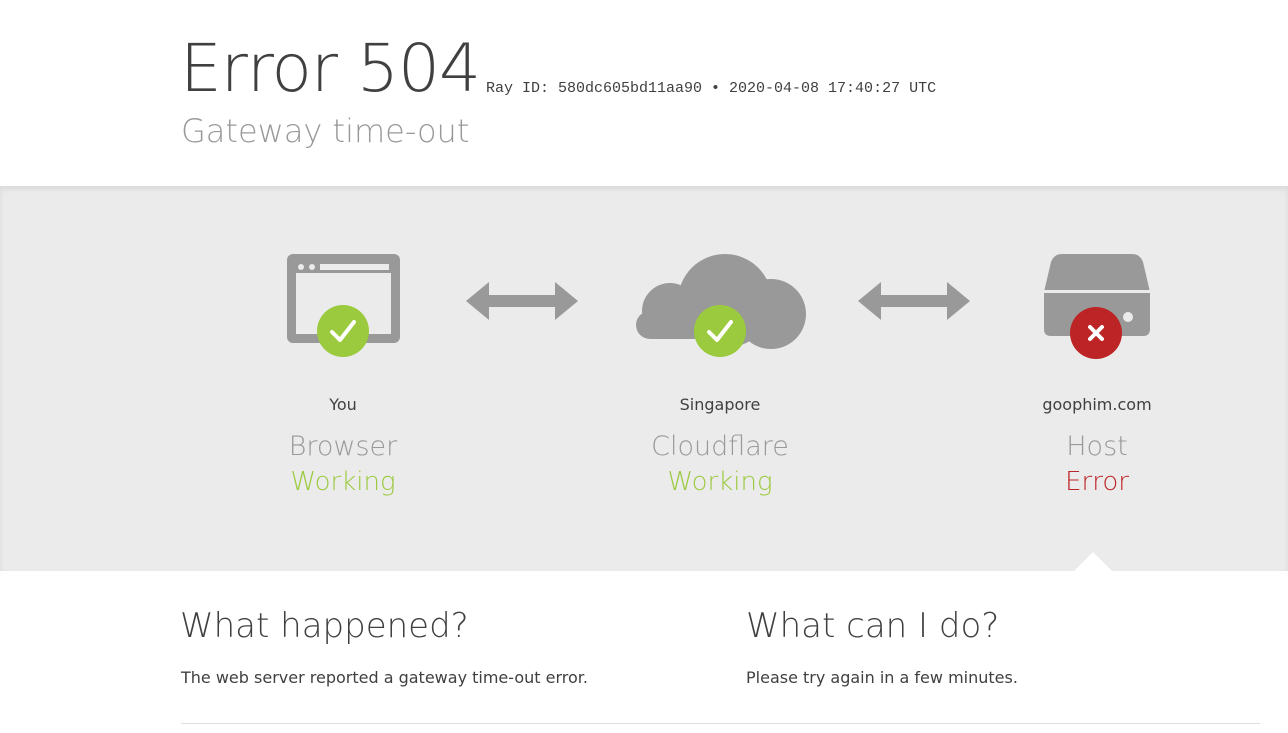  Describe the element at coordinates (1097, 446) in the screenshot. I see `host-label: Host` at that location.